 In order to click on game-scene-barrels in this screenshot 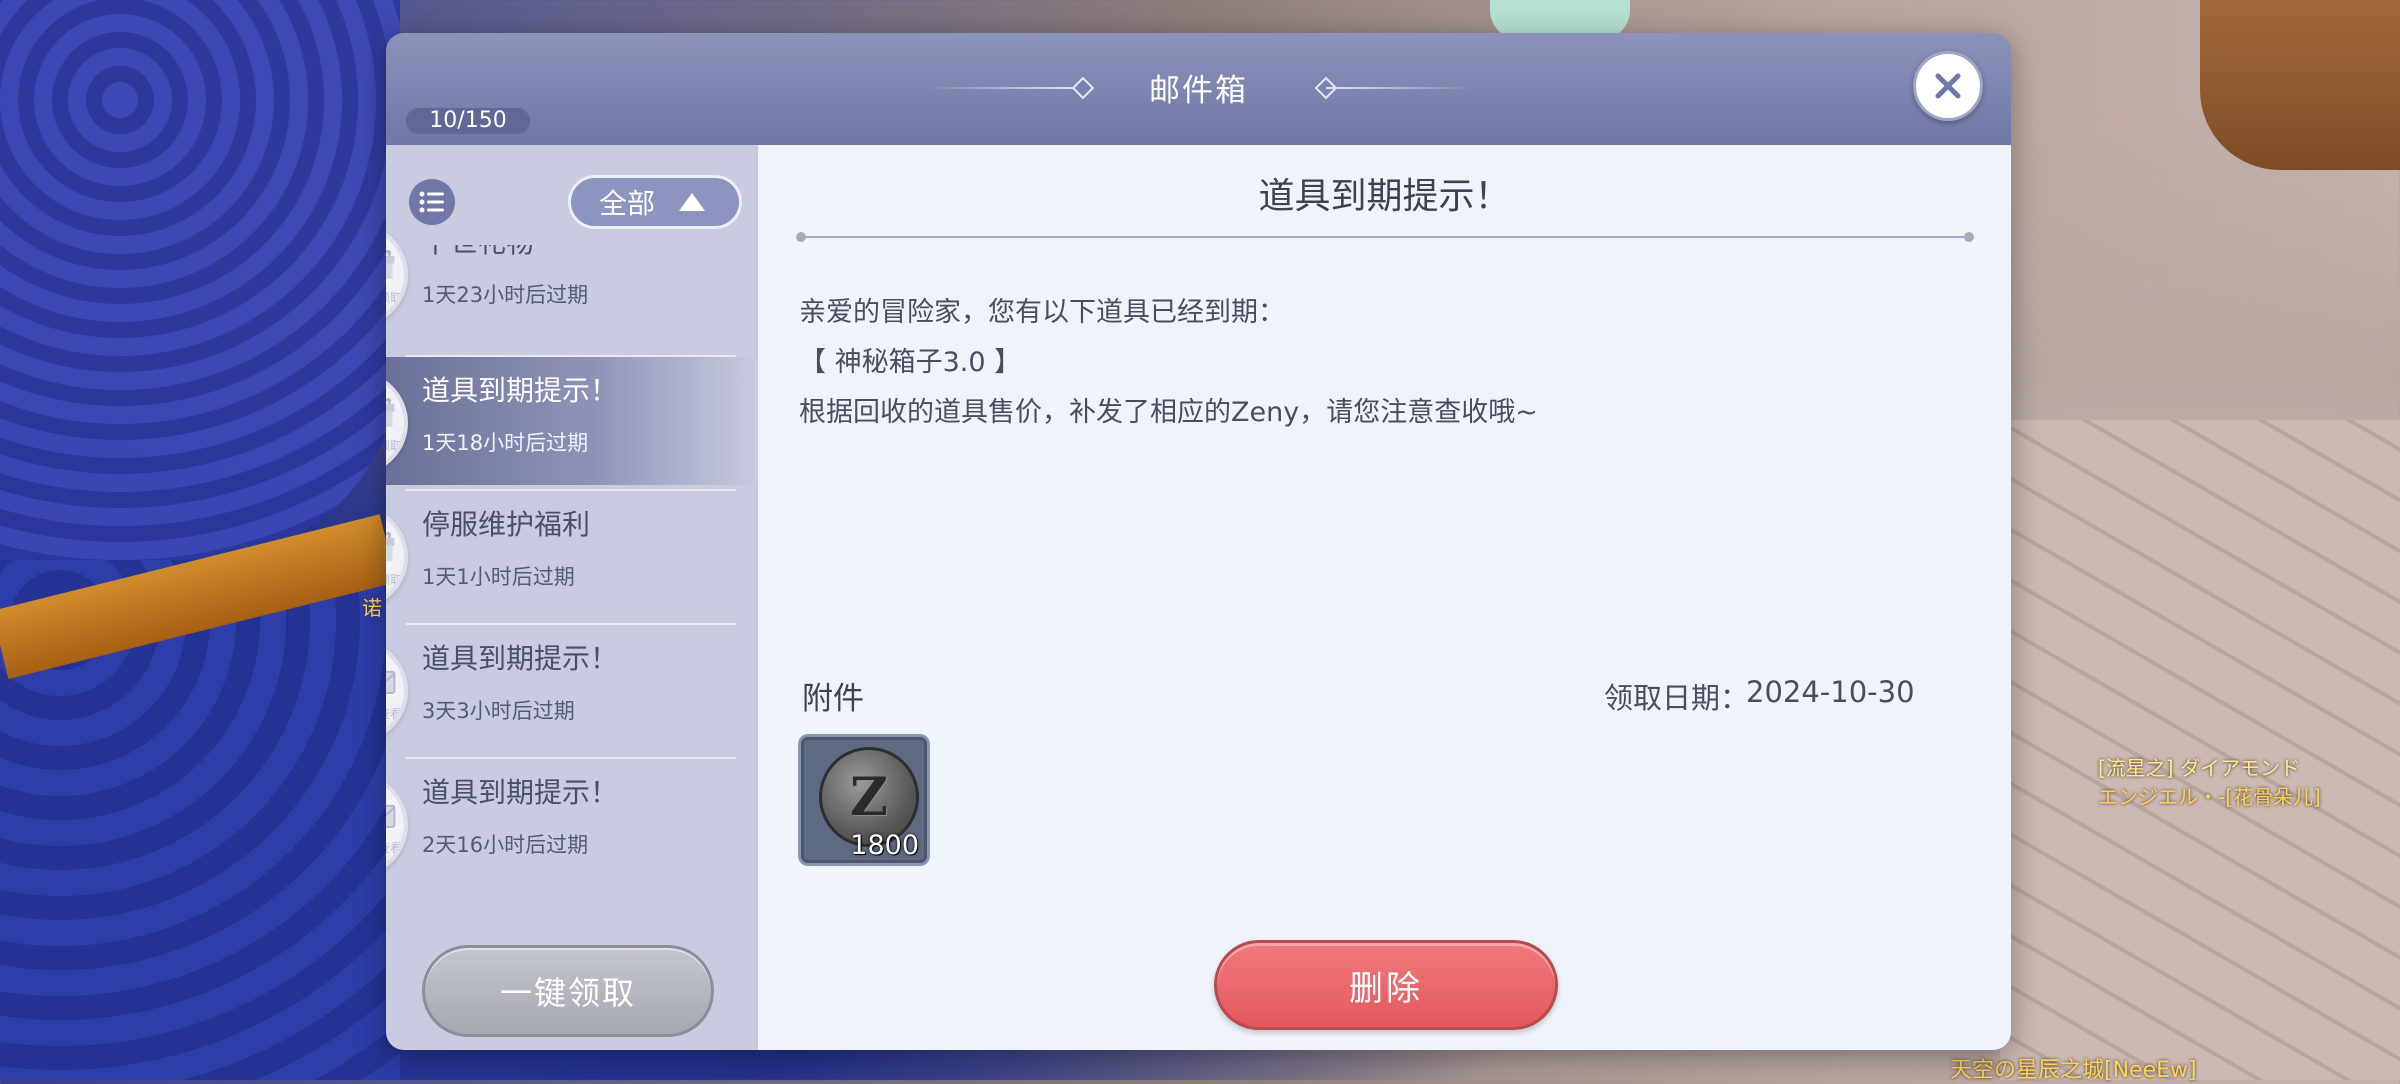, I will do `click(2300, 85)`.